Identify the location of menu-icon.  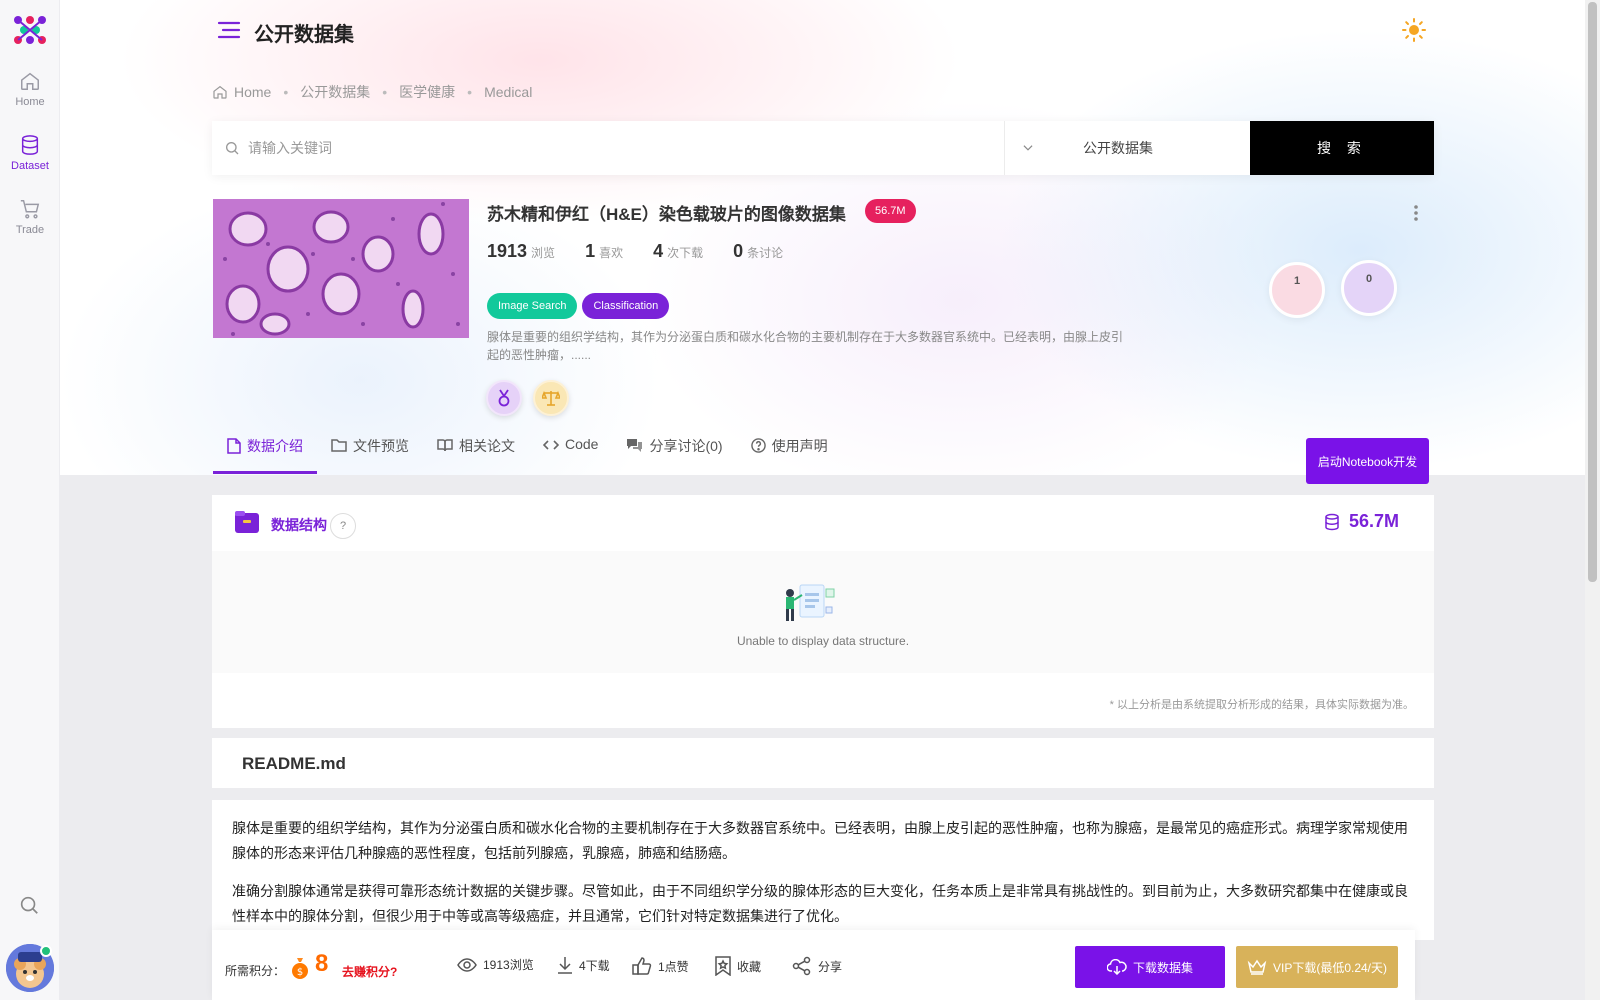
(229, 30).